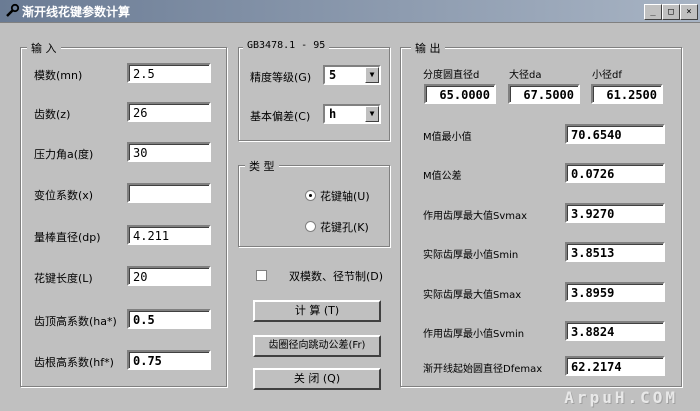 This screenshot has height=411, width=700. Describe the element at coordinates (58, 75) in the screenshot. I see `module-label: 模数(mn)` at that location.